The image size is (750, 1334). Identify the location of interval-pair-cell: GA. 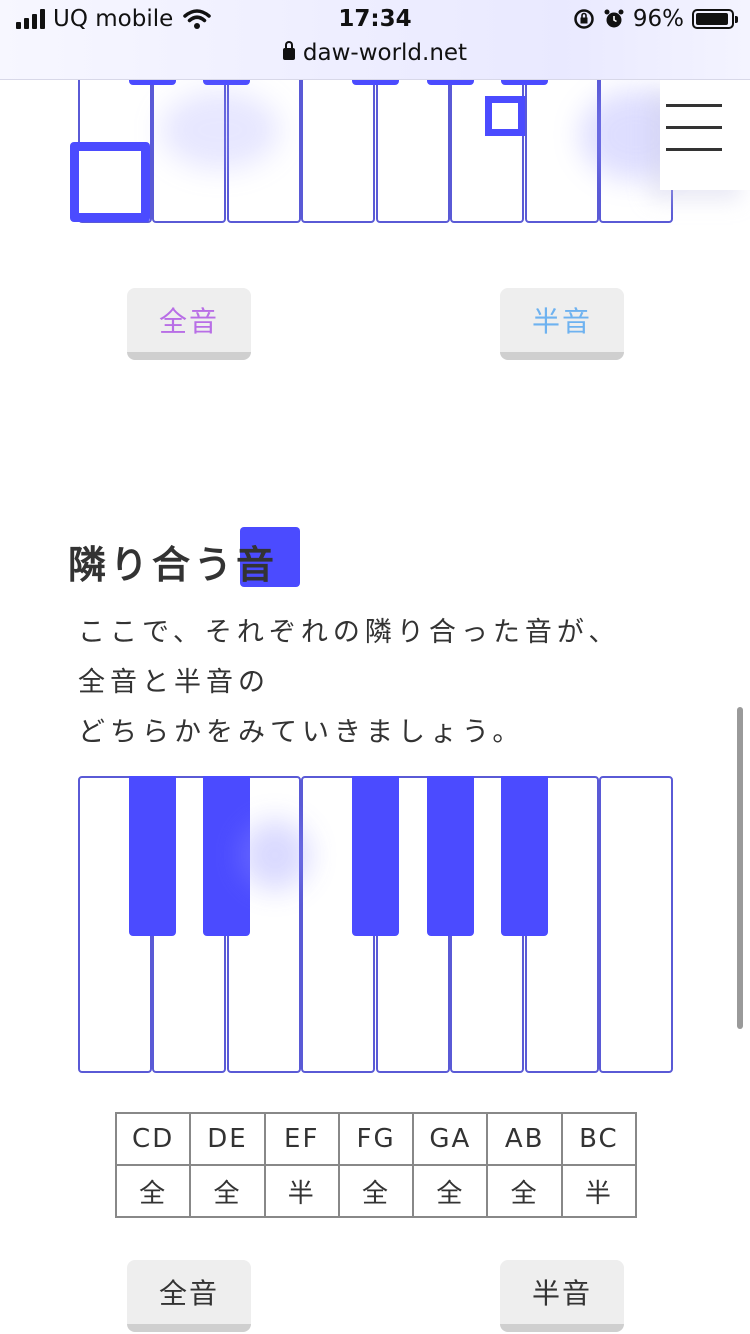
(450, 1139).